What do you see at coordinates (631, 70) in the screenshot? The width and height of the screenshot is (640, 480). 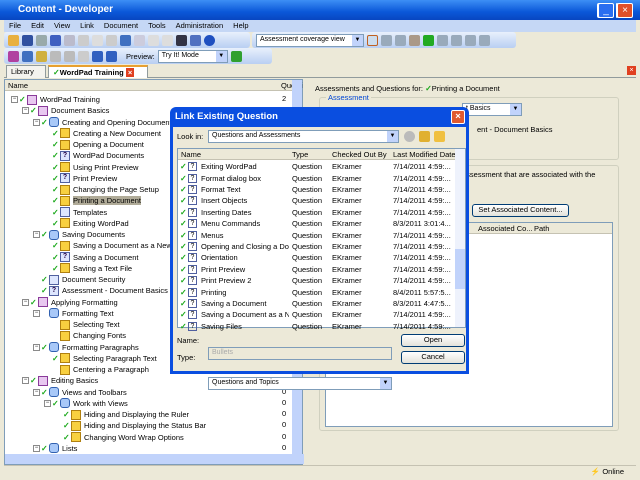 I see `close-pane-icon: ×` at bounding box center [631, 70].